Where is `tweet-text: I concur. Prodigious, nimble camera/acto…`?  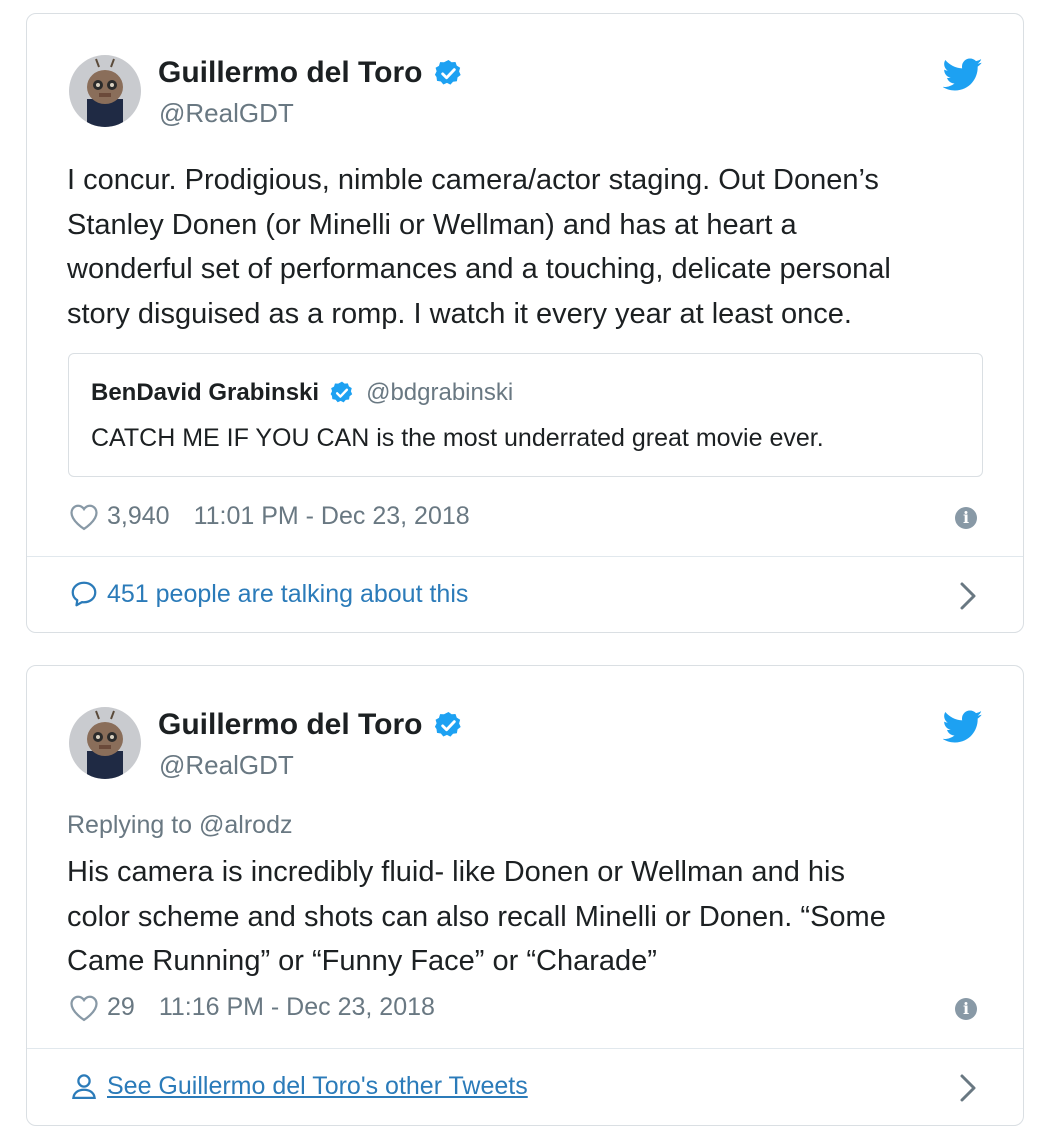
tweet-text: I concur. Prodigious, nimble camera/acto… is located at coordinates (532, 247).